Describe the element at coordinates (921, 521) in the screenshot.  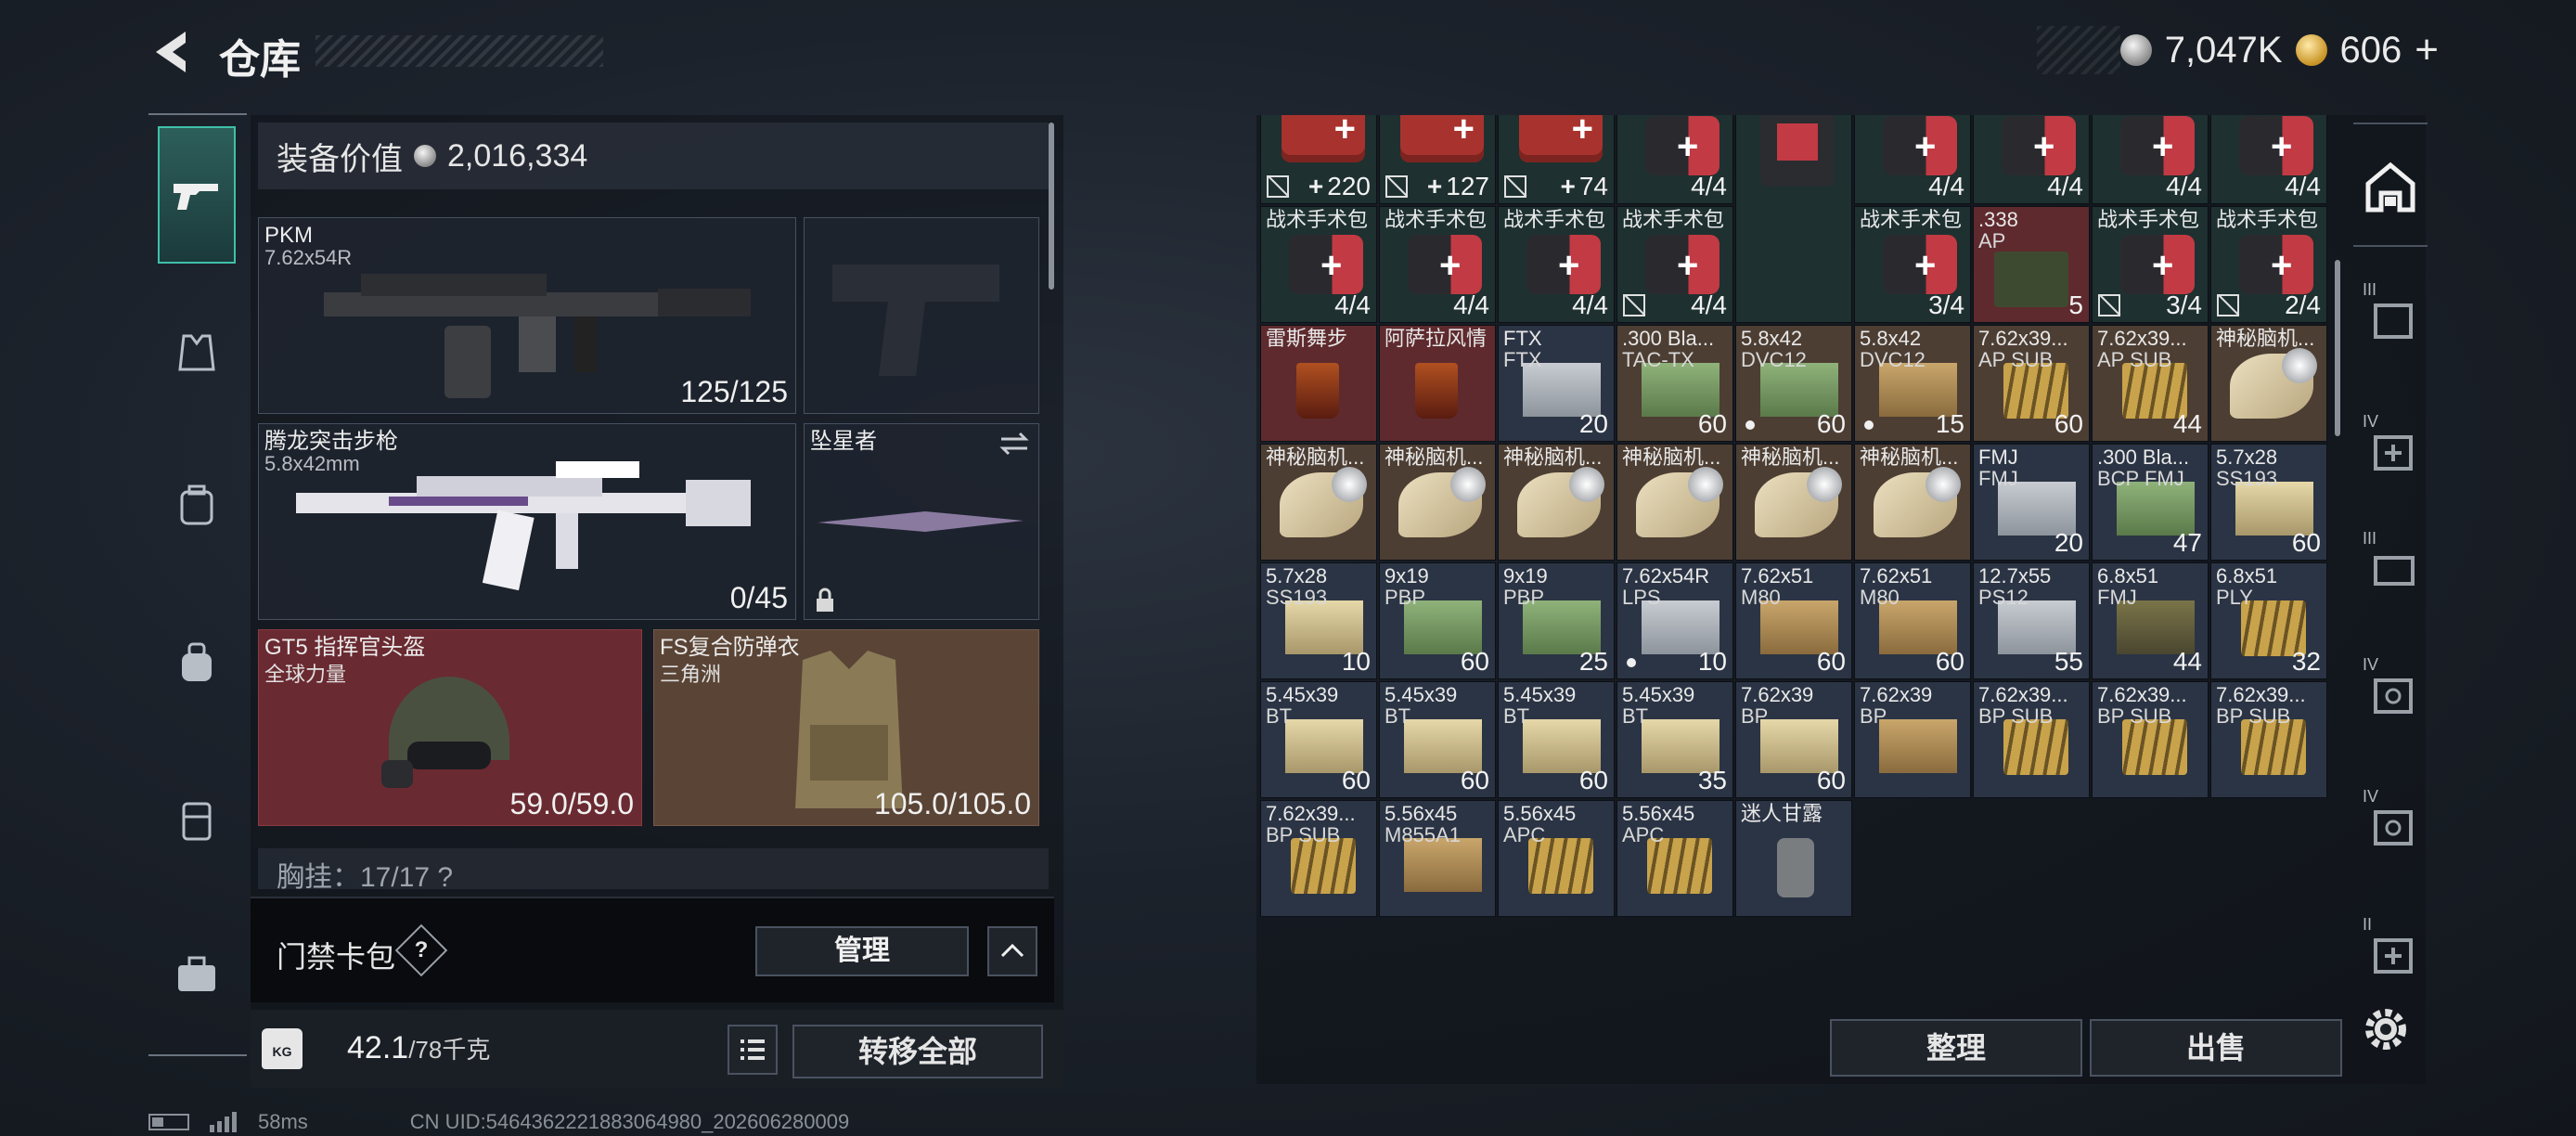
I see `melee-slot: 坠星者` at that location.